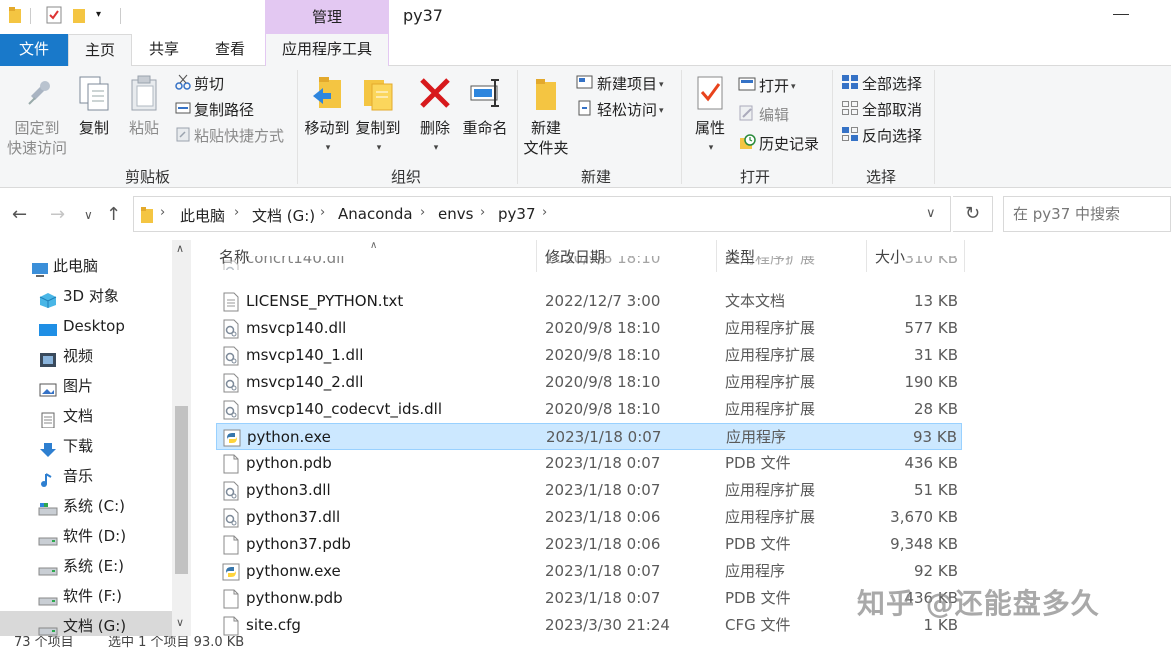 The image size is (1171, 648). I want to click on nav-item-drive-c: 系统 (C:), so click(86, 506).